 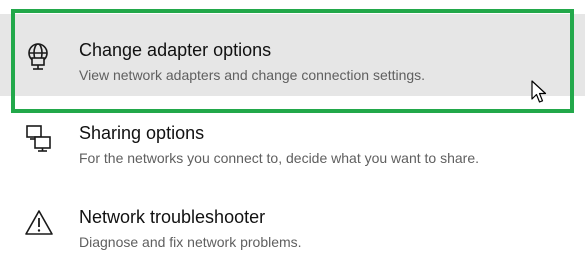 I want to click on item-title: Sharing options, so click(x=142, y=133).